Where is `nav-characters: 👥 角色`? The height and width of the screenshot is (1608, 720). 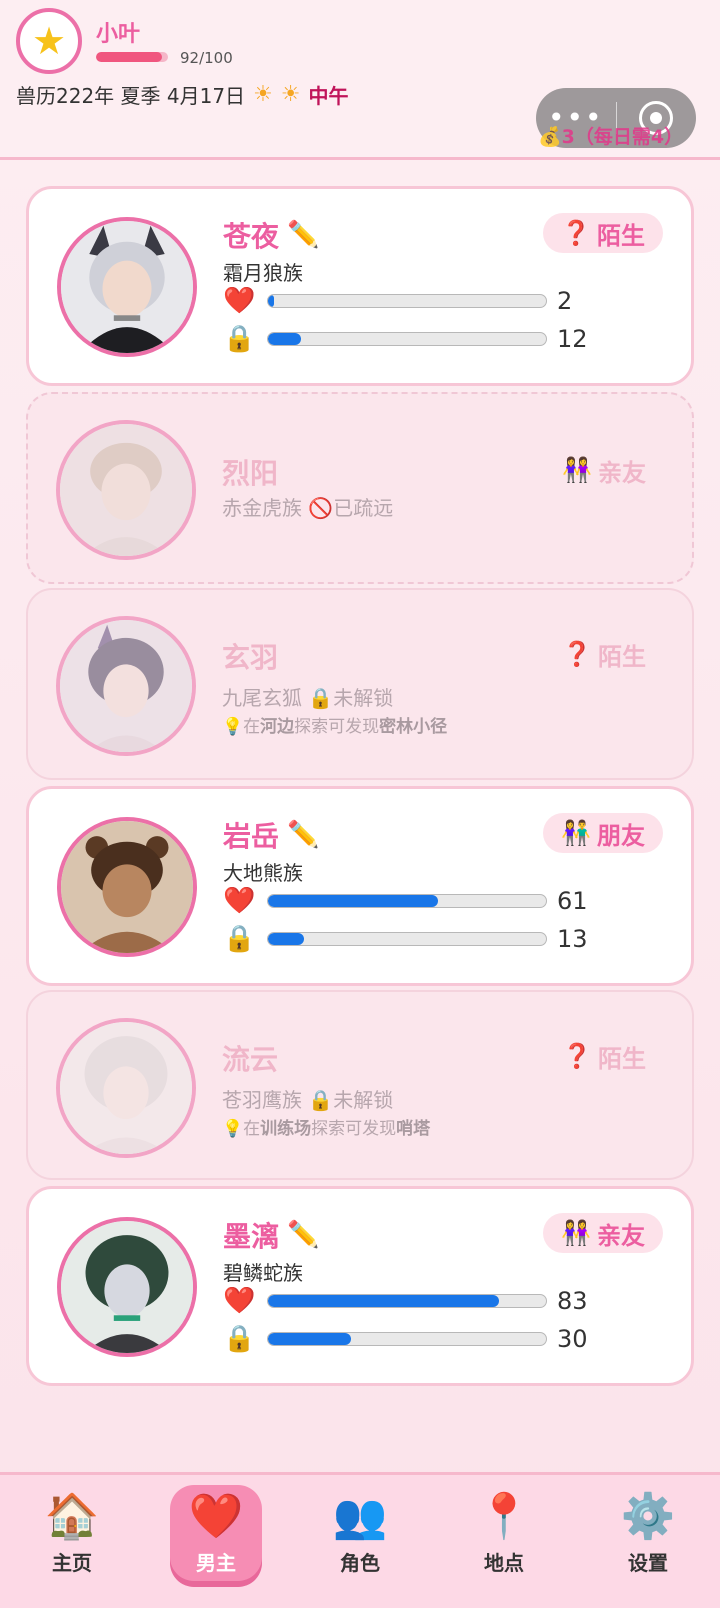
nav-characters: 👥 角色 is located at coordinates (360, 1541).